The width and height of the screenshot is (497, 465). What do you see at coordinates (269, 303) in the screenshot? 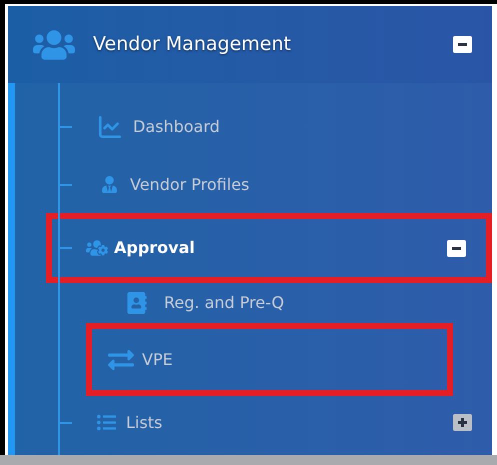
I see `submenu-item: Reg. and Pre-Q` at bounding box center [269, 303].